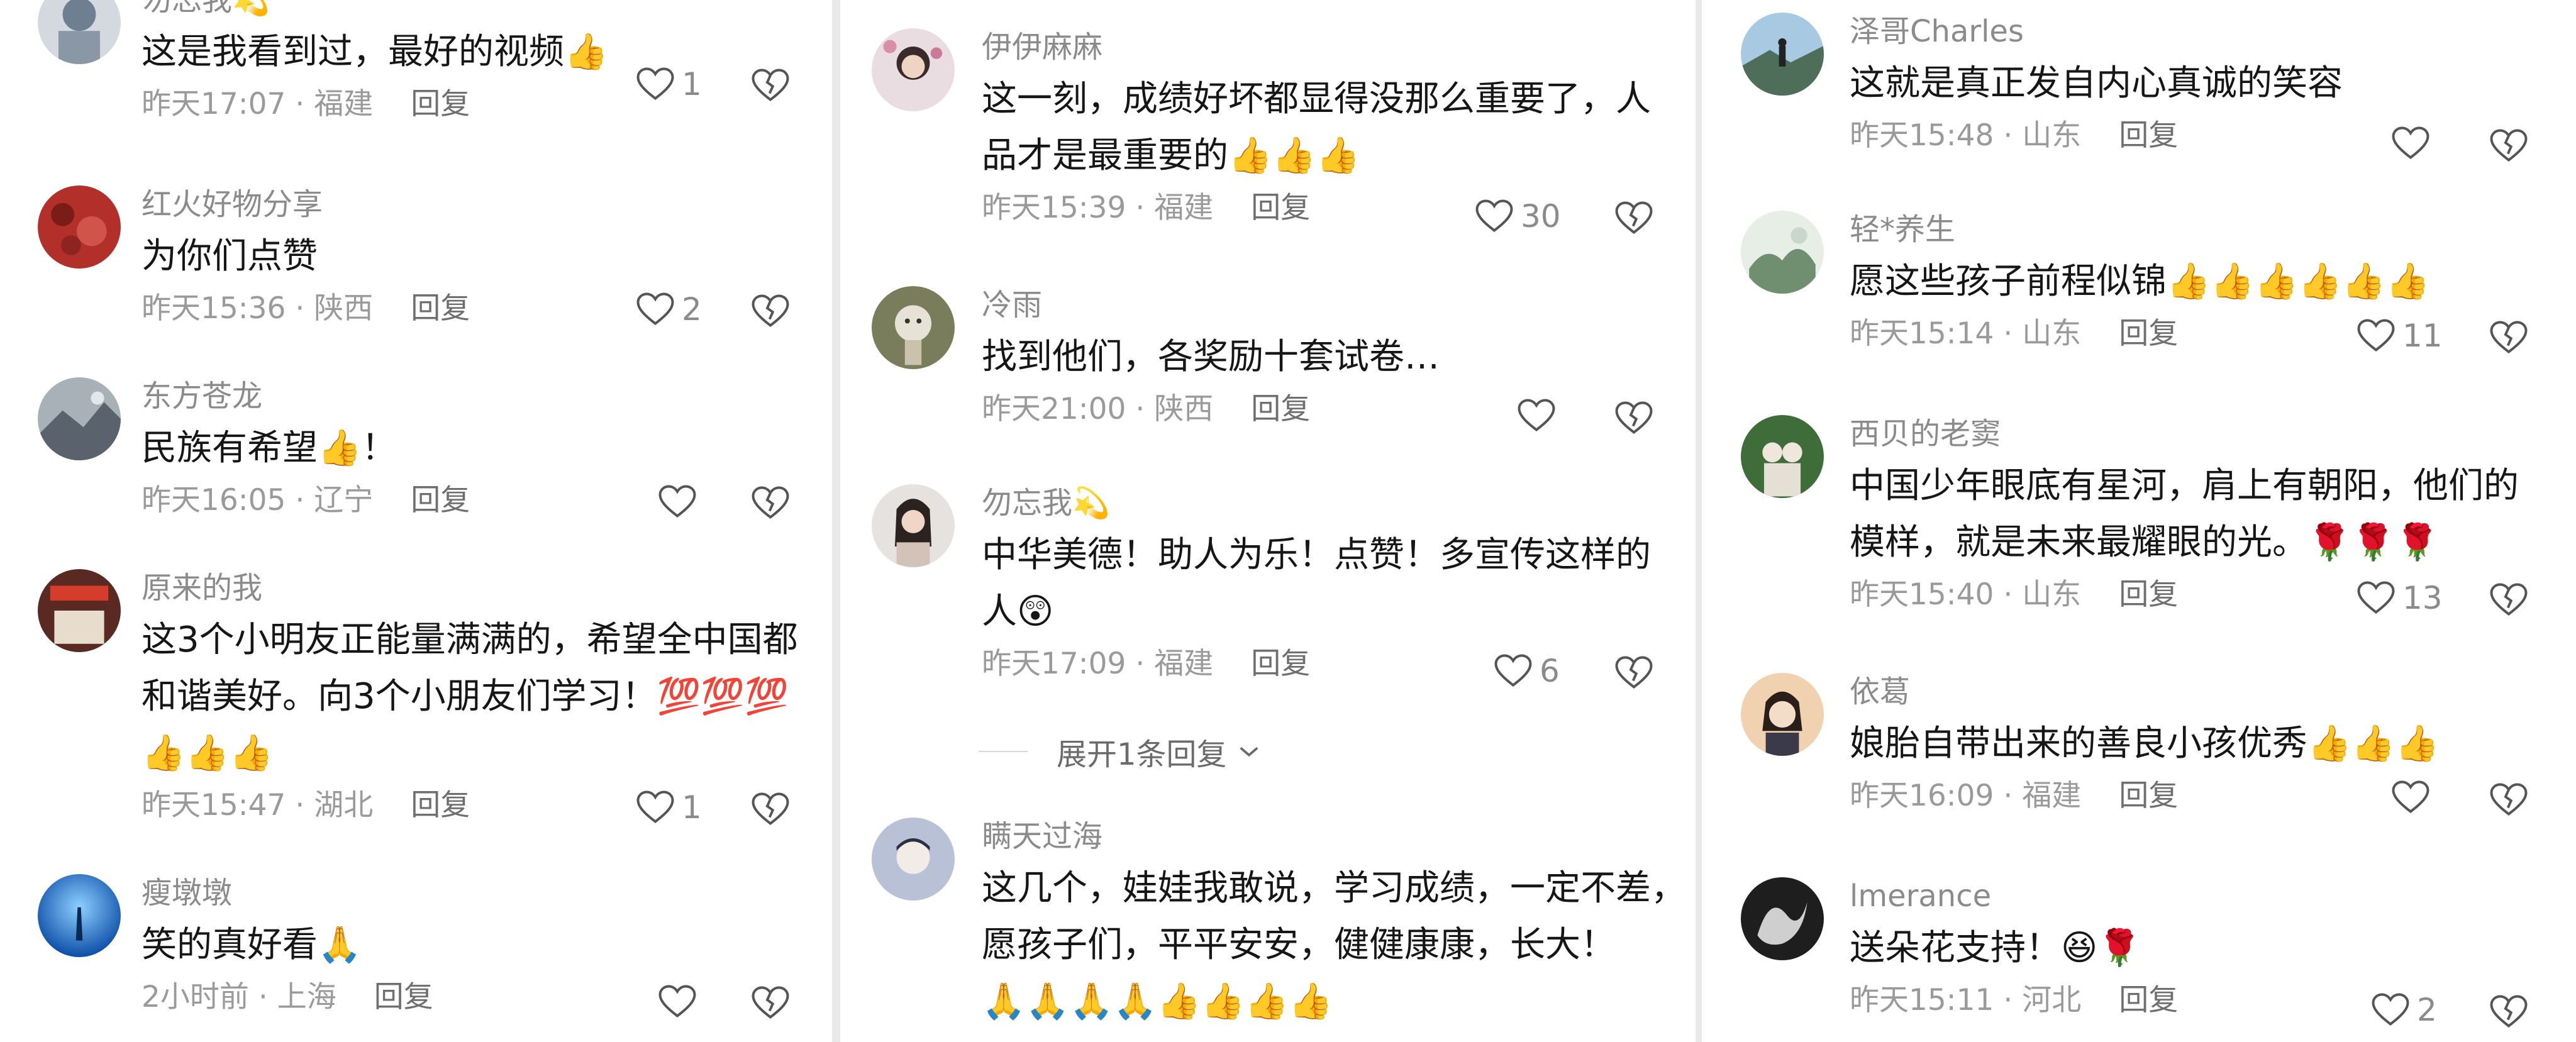 This screenshot has height=1042, width=2576. I want to click on like-button: 11, so click(2400, 336).